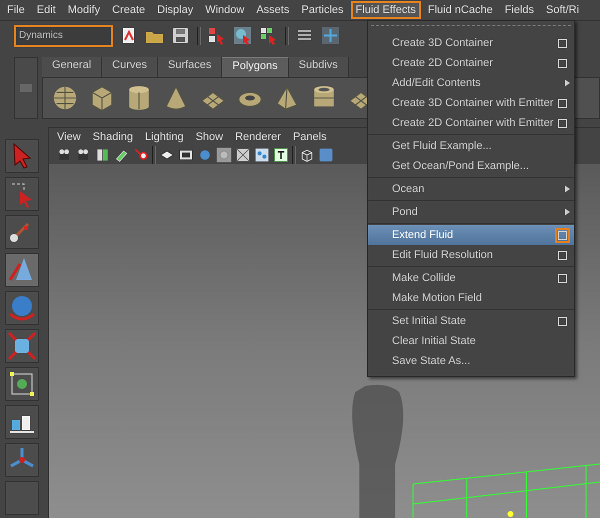  What do you see at coordinates (307, 155) in the screenshot?
I see `wire-cube-icon` at bounding box center [307, 155].